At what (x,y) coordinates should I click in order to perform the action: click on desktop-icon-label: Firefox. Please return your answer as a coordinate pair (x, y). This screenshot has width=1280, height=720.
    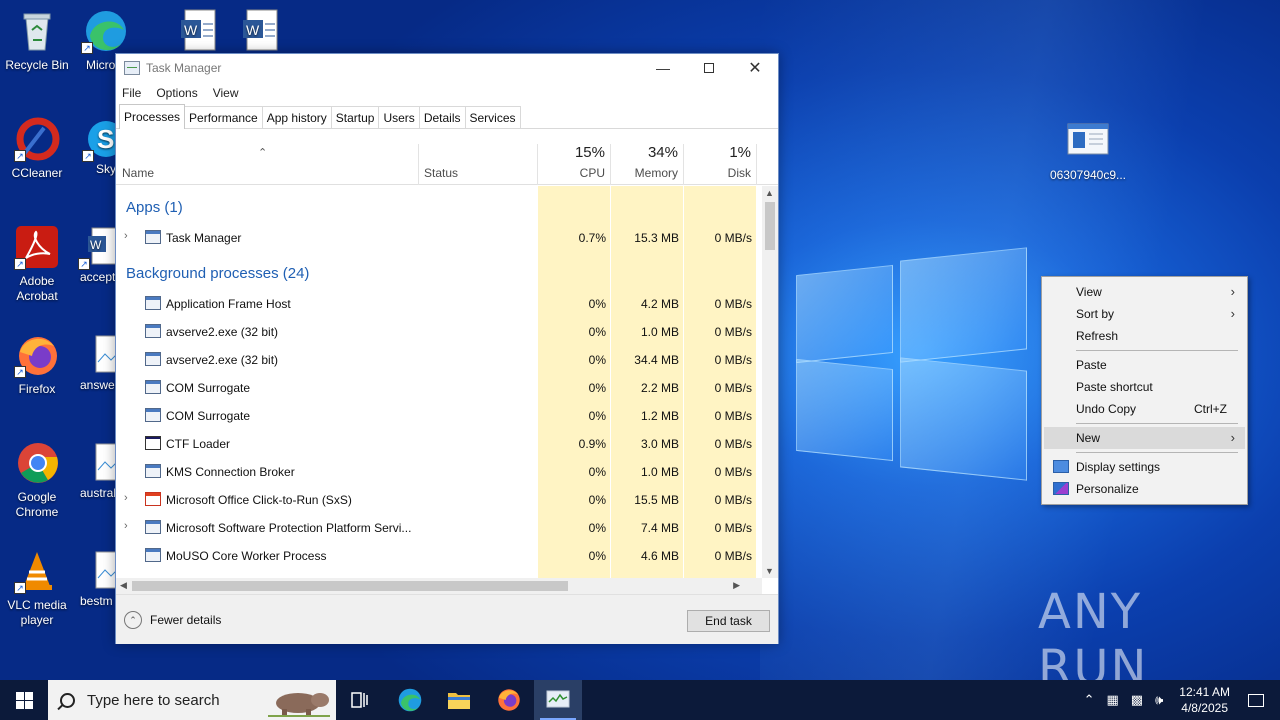
    Looking at the image, I should click on (37, 389).